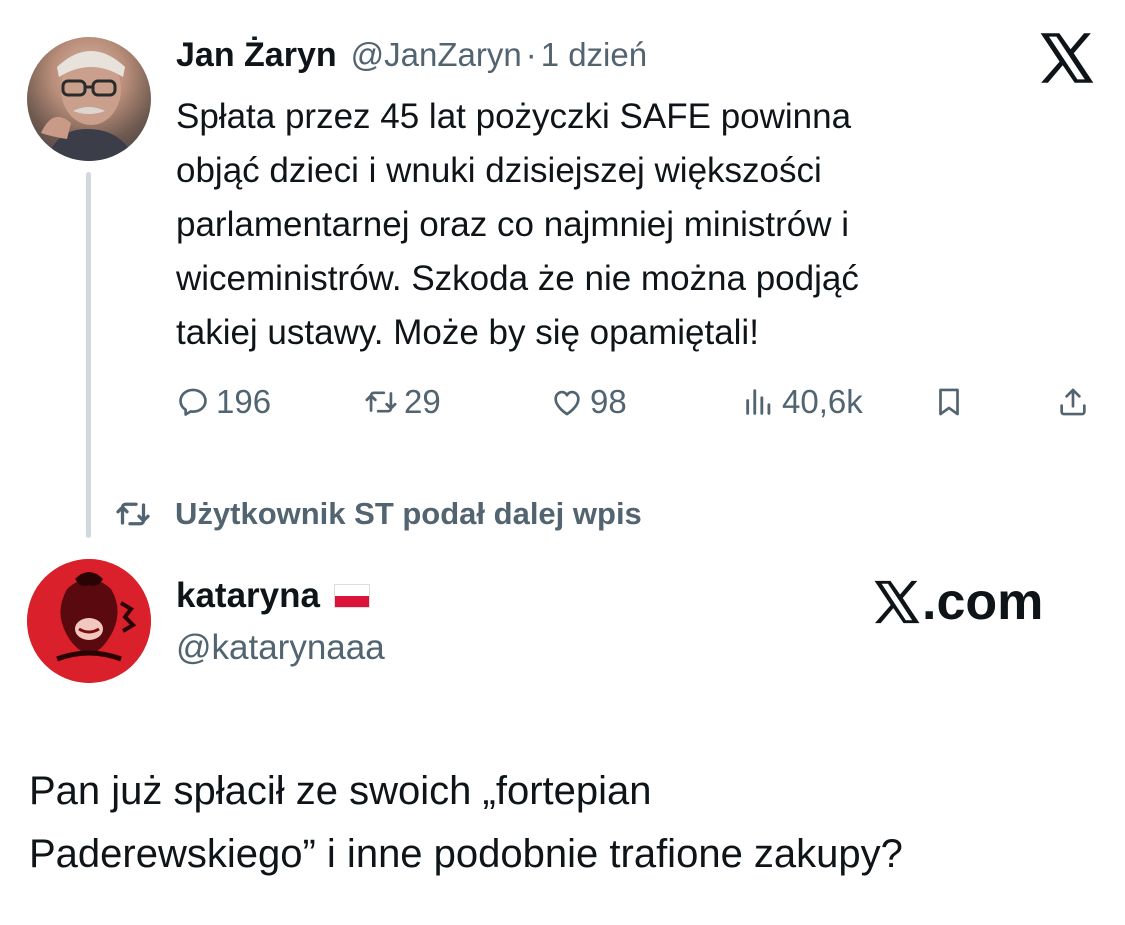 The image size is (1125, 925). Describe the element at coordinates (949, 402) in the screenshot. I see `bookmark-icon` at that location.